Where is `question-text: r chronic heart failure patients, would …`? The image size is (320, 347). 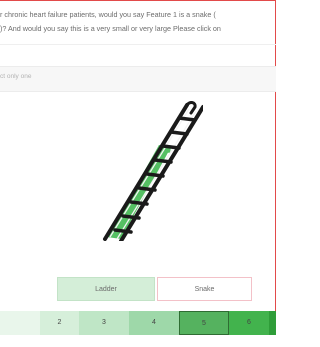 question-text: r chronic heart failure patients, would … is located at coordinates (135, 22).